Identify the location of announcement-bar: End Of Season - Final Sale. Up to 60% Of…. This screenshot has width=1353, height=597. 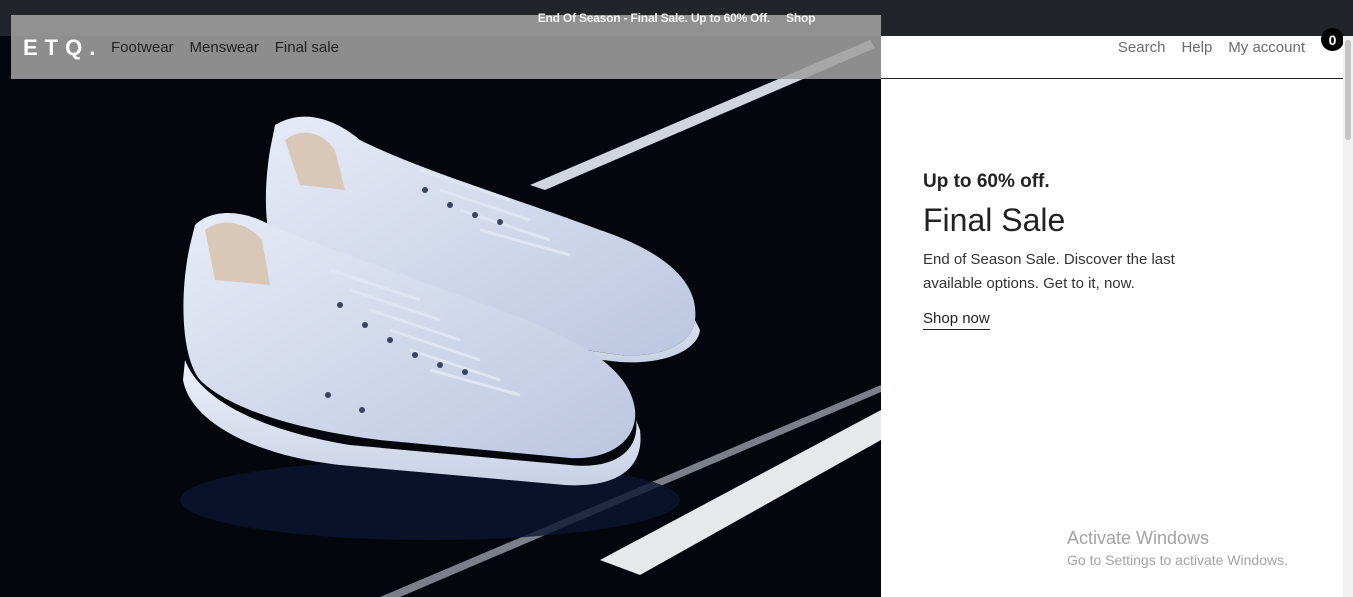
(676, 18).